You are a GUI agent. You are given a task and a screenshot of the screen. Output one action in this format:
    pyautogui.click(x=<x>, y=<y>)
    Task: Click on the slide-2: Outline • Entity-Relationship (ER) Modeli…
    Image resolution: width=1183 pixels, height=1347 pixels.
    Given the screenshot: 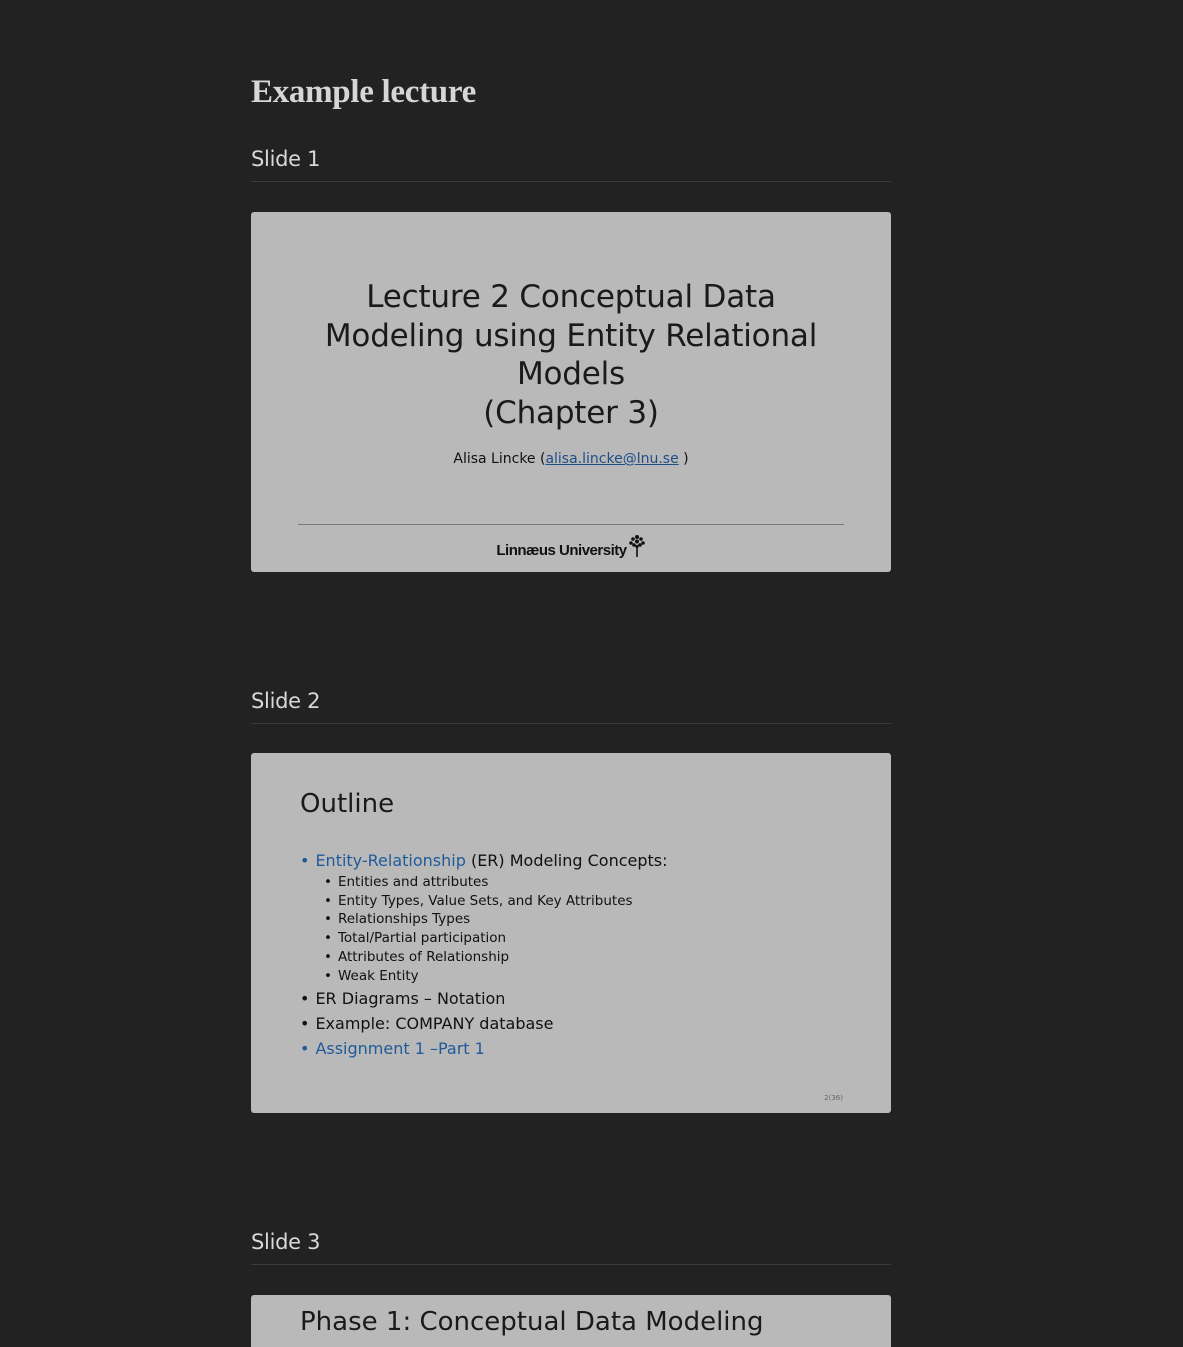 What is the action you would take?
    pyautogui.click(x=571, y=933)
    